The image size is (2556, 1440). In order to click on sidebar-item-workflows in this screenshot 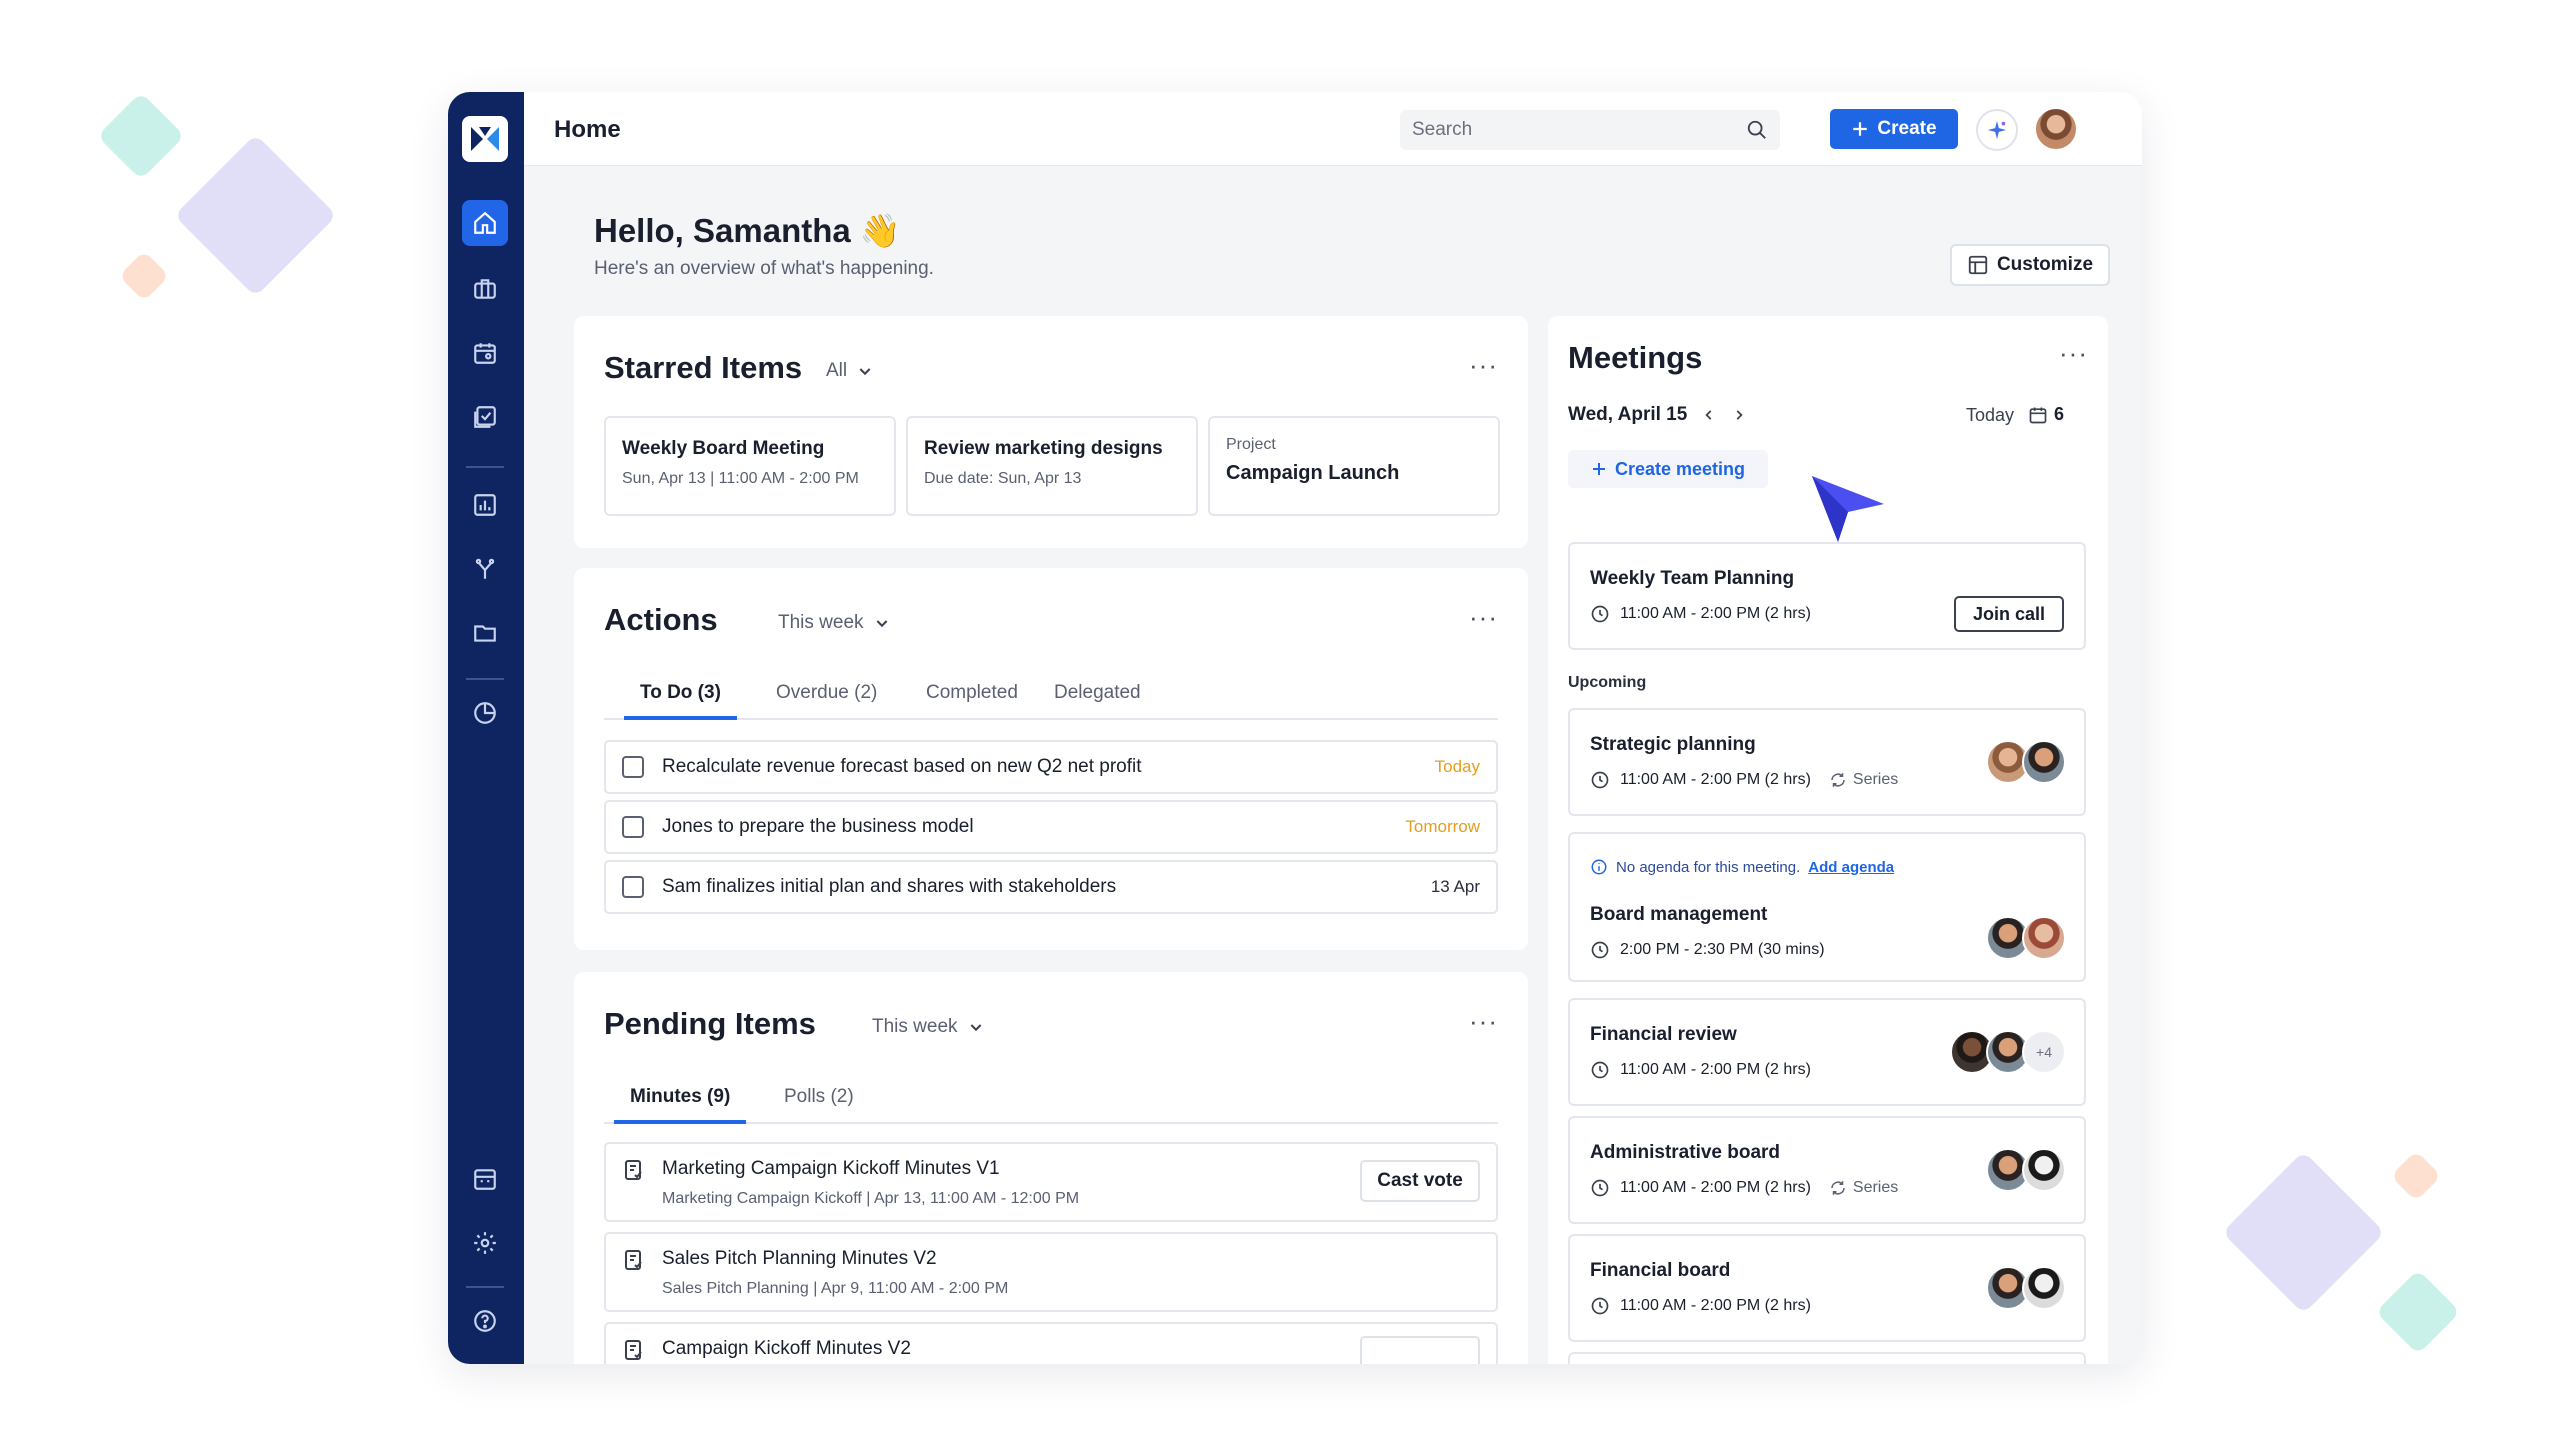, I will do `click(485, 569)`.